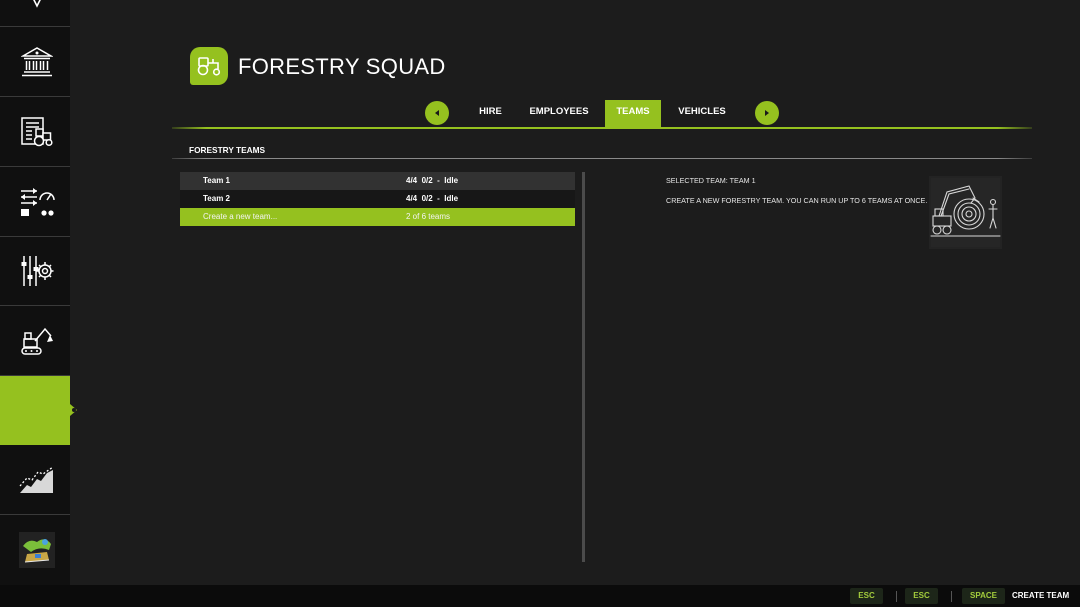 The width and height of the screenshot is (1080, 607). Describe the element at coordinates (983, 596) in the screenshot. I see `space-key-button: SPACE` at that location.